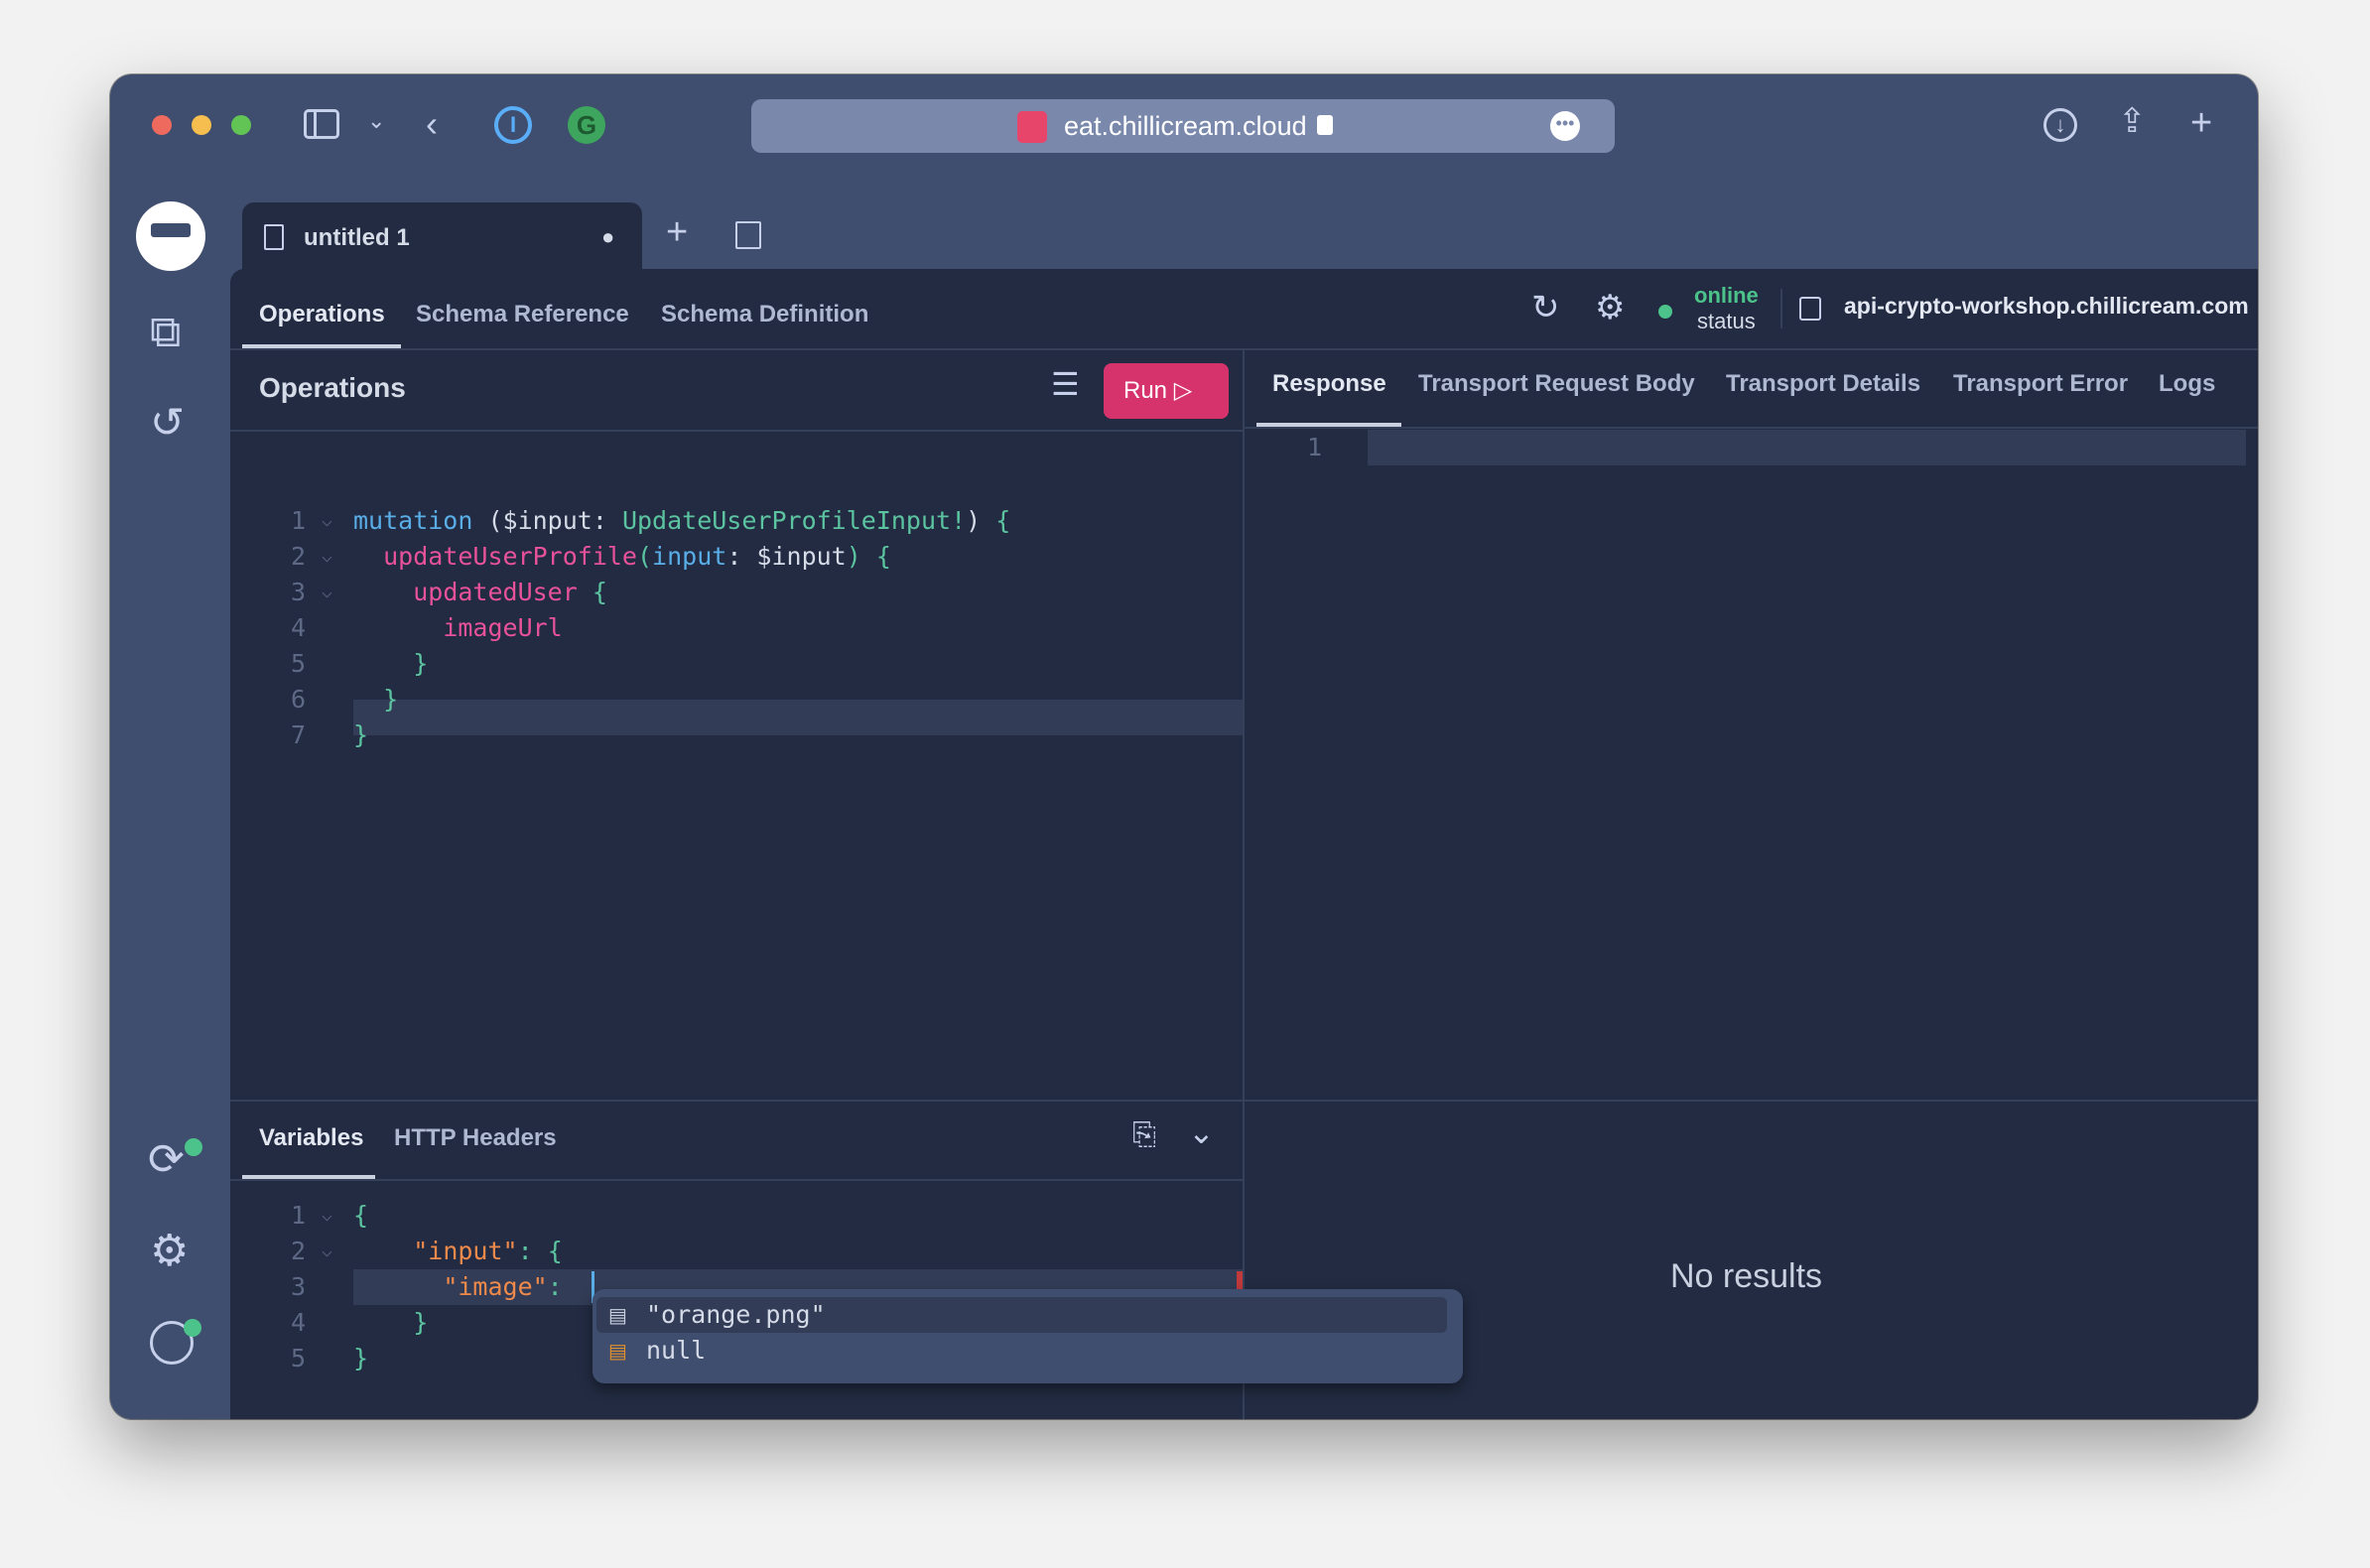 The width and height of the screenshot is (2370, 1568). What do you see at coordinates (376, 121) in the screenshot?
I see `chevron-down-icon: ⌄` at bounding box center [376, 121].